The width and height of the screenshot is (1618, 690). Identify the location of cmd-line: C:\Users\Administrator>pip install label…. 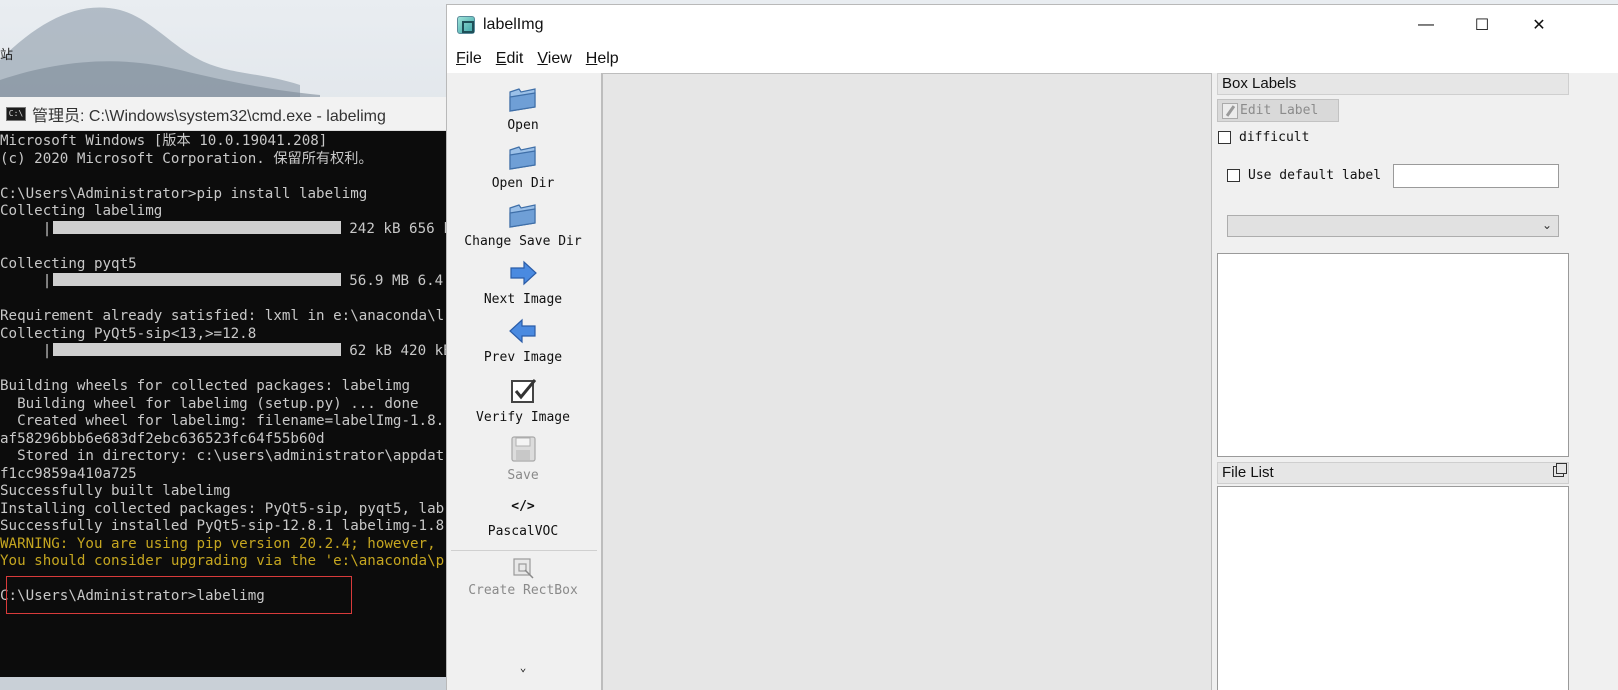
(184, 193).